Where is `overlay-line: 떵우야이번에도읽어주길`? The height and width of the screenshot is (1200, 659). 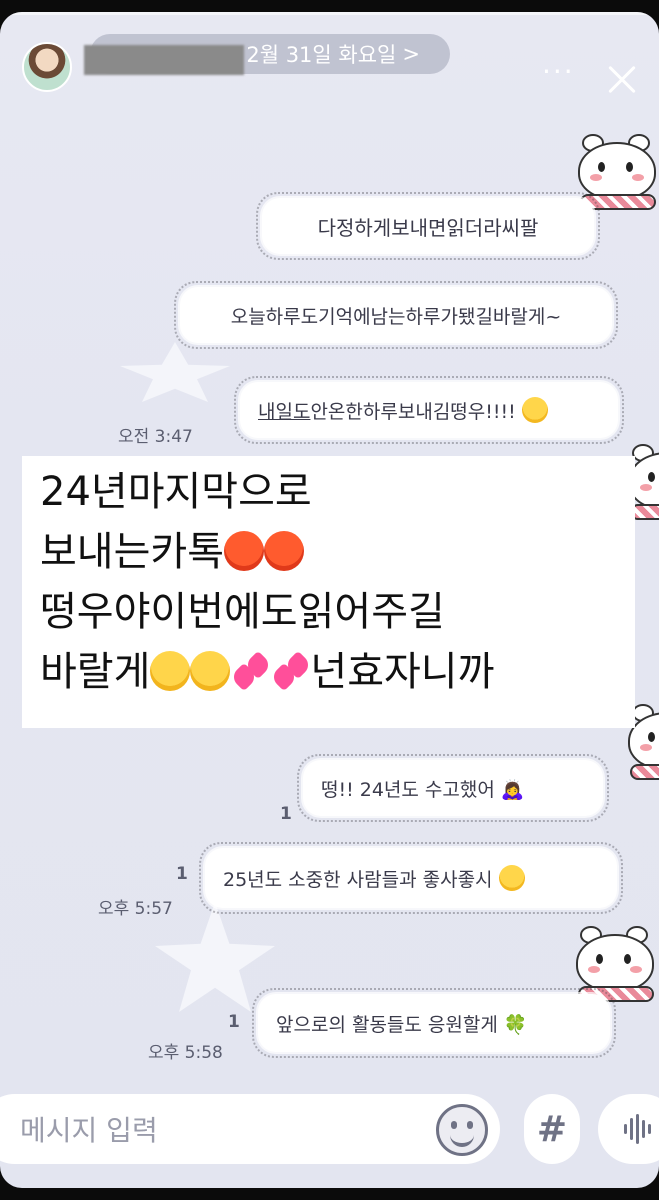 overlay-line: 떵우야이번에도읽어주길 is located at coordinates (242, 612).